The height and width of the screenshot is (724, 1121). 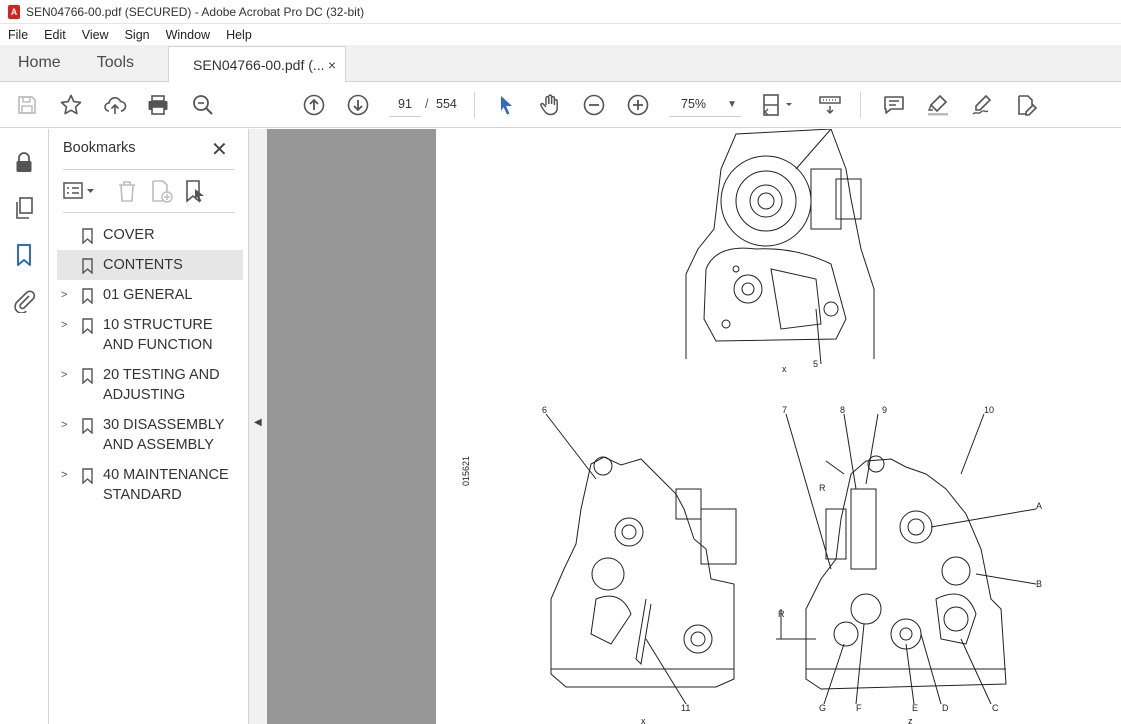 What do you see at coordinates (779, 105) in the screenshot?
I see `page-fit-icon` at bounding box center [779, 105].